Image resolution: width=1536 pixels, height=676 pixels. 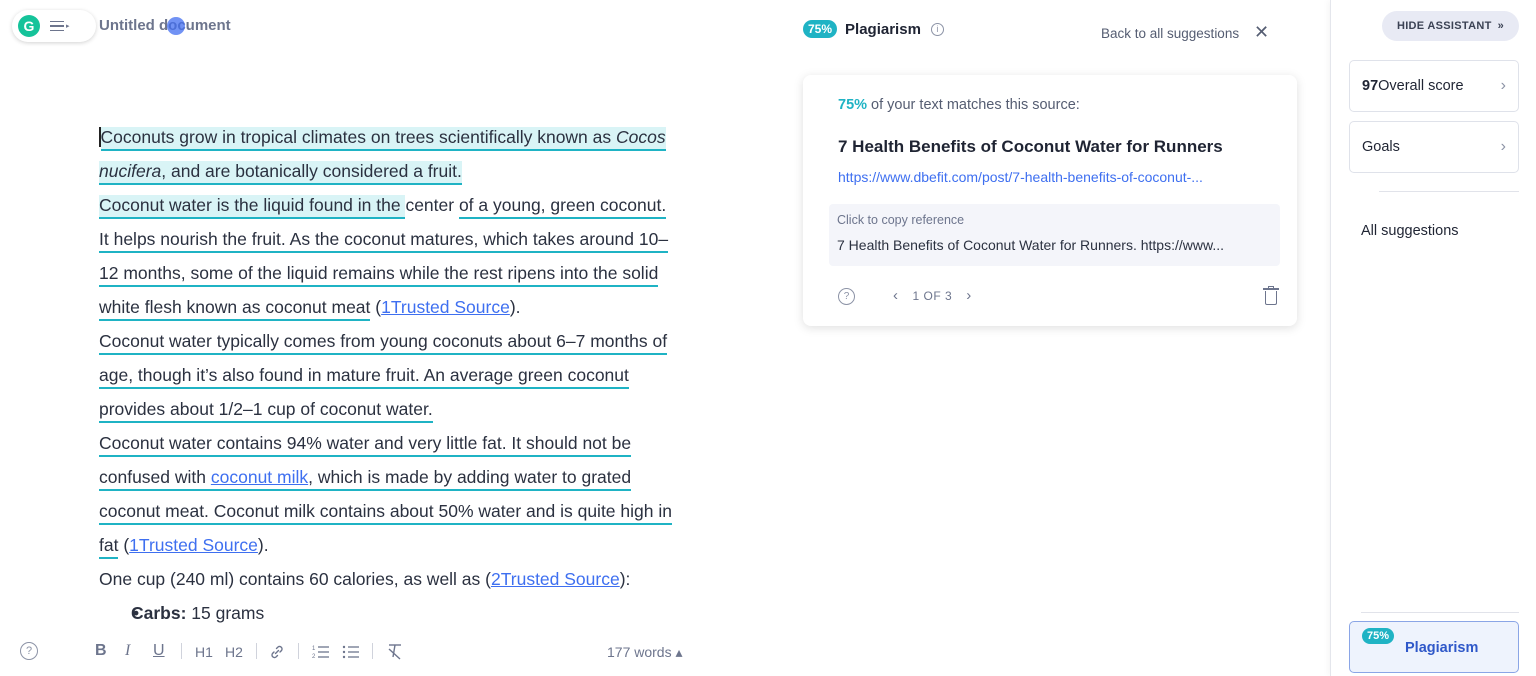 I want to click on overall-score-card: 97 Overall score ›, so click(x=1434, y=86).